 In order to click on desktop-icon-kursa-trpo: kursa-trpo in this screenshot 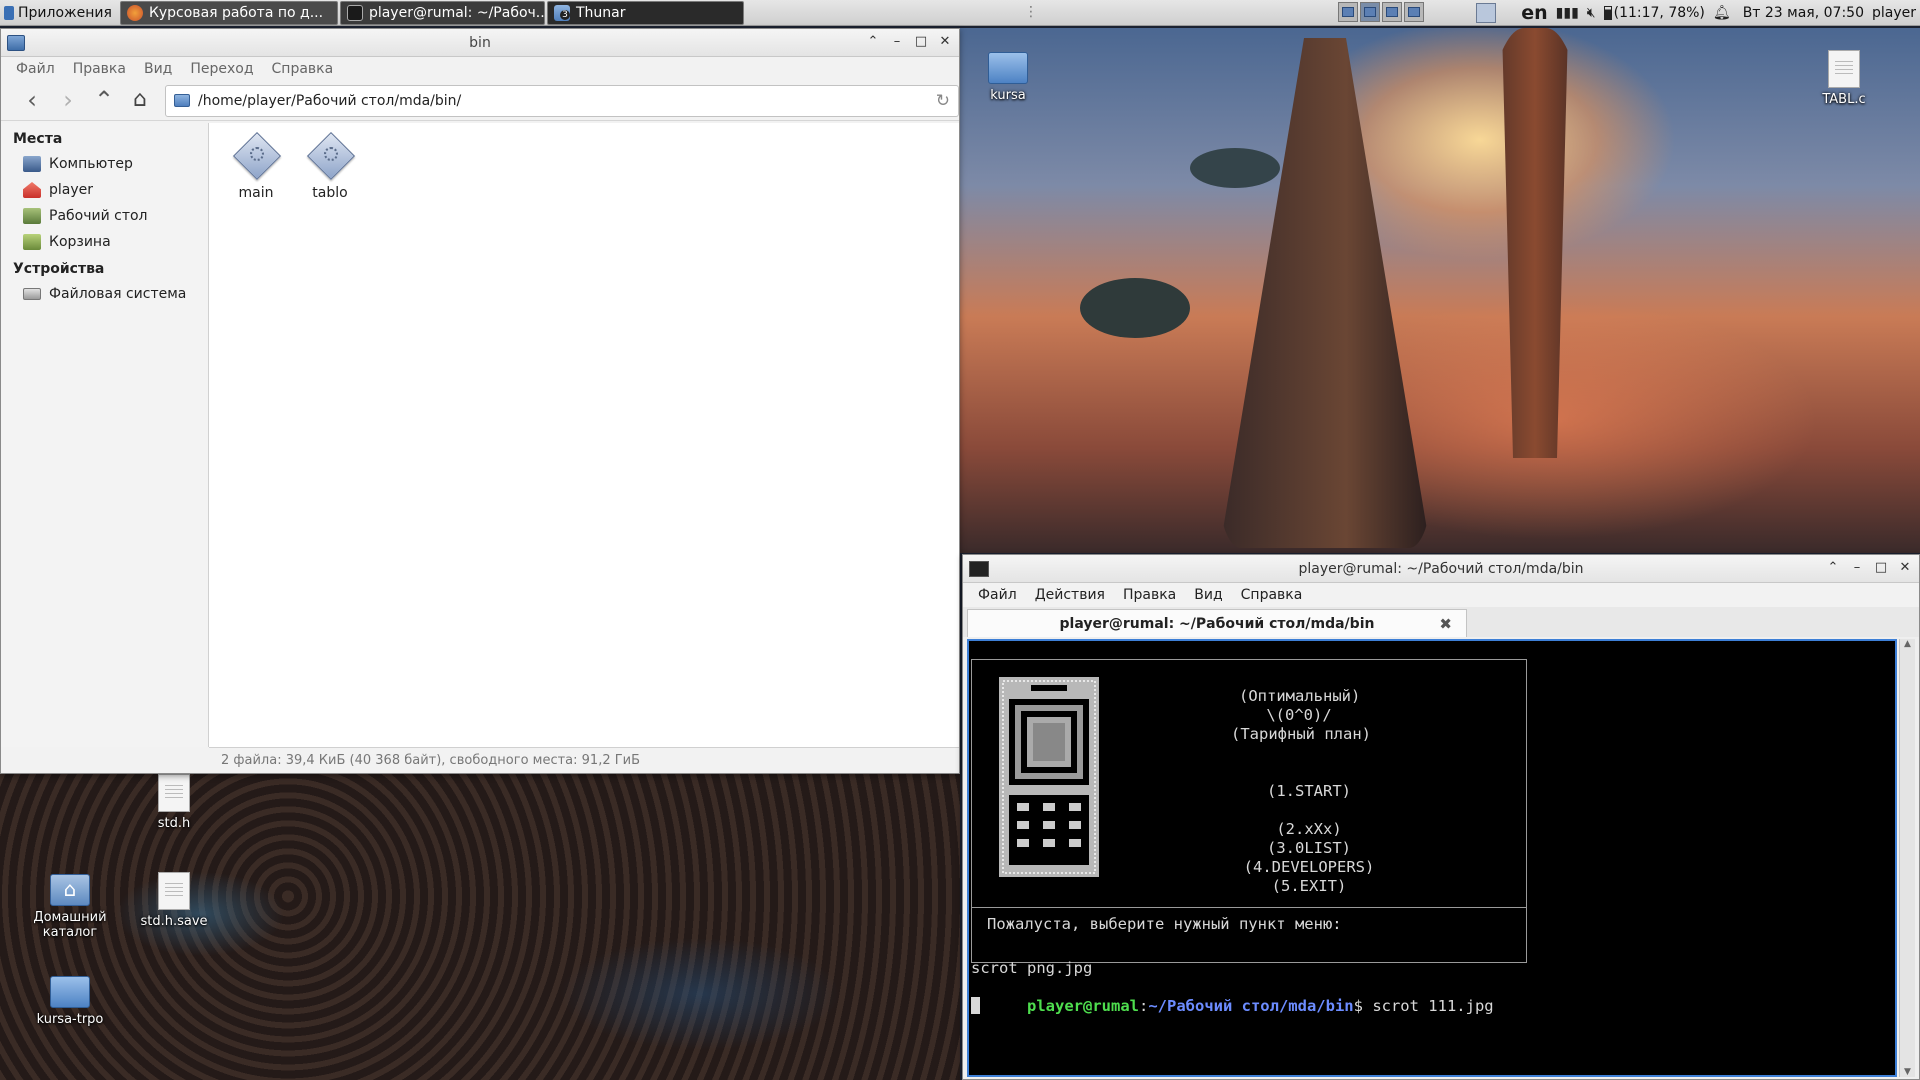, I will do `click(70, 1001)`.